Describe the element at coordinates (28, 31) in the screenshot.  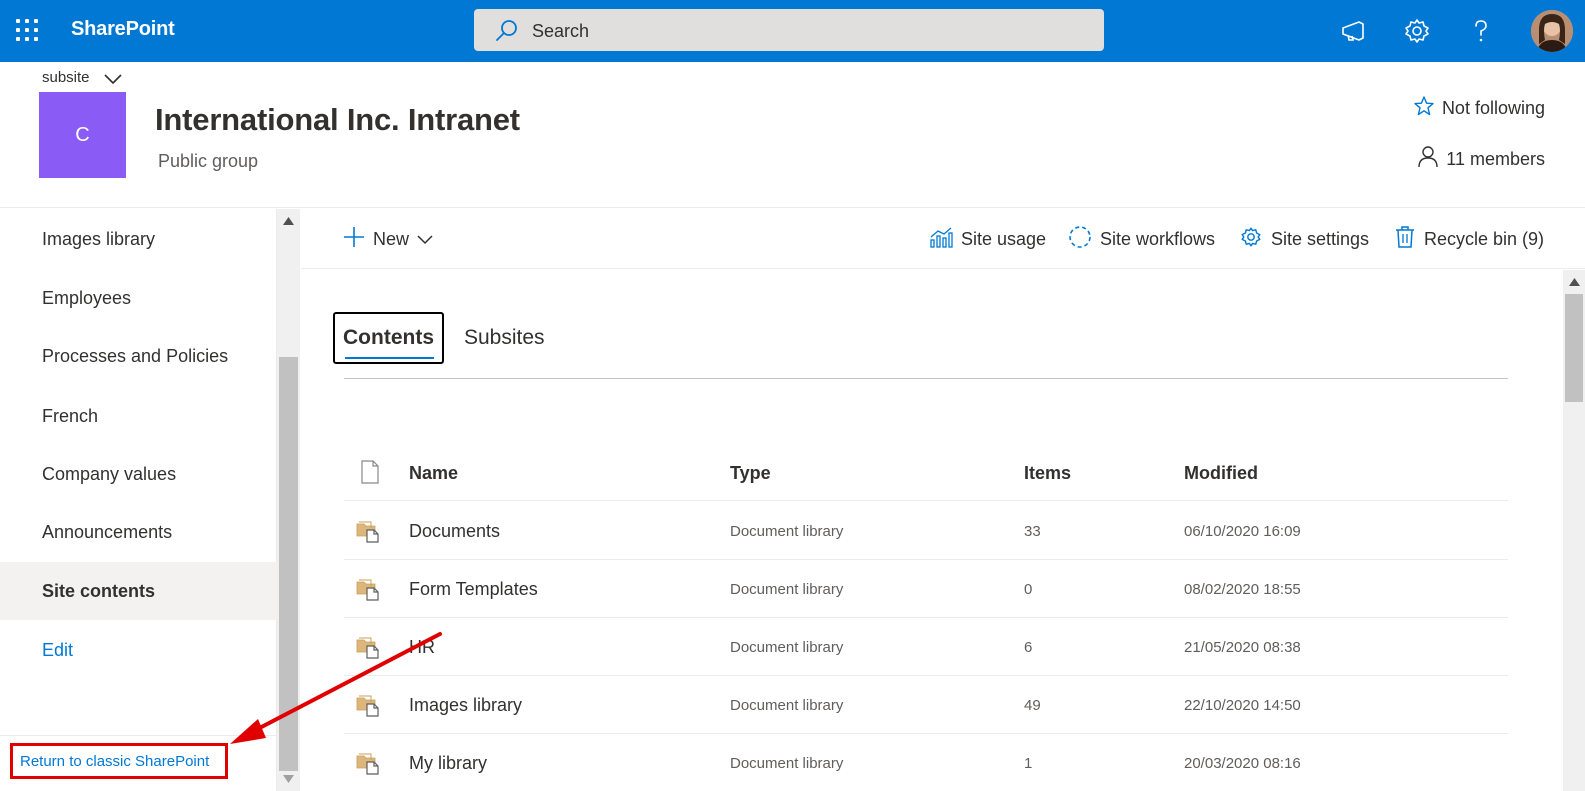
I see `app-launcher-icon` at that location.